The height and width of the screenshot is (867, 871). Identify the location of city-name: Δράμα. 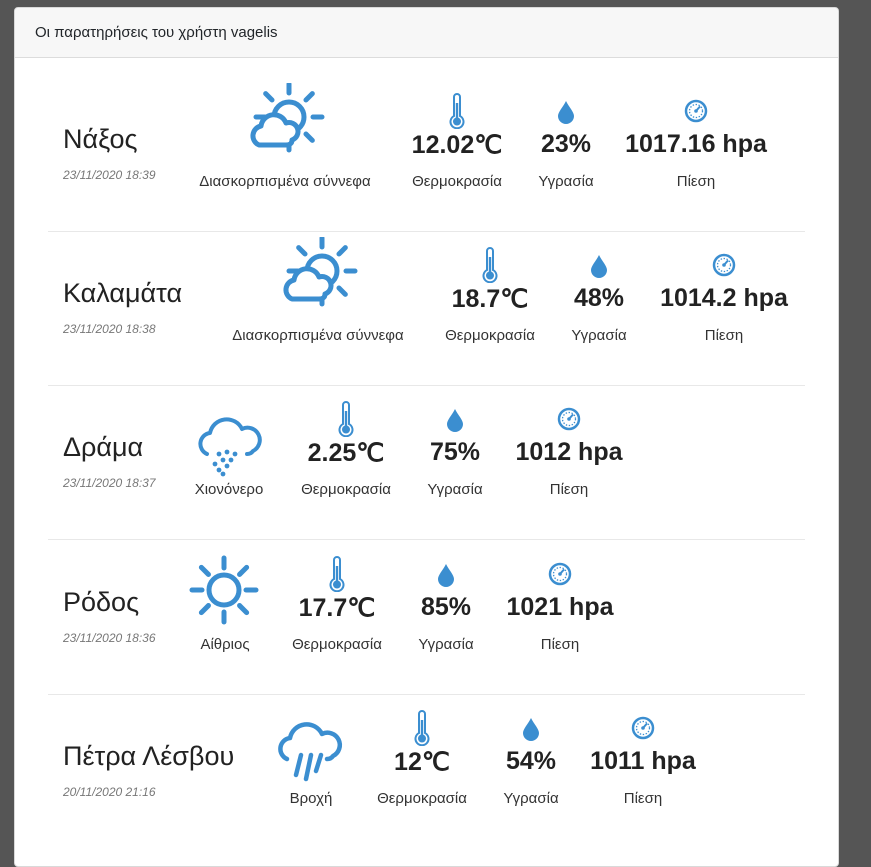
(103, 447).